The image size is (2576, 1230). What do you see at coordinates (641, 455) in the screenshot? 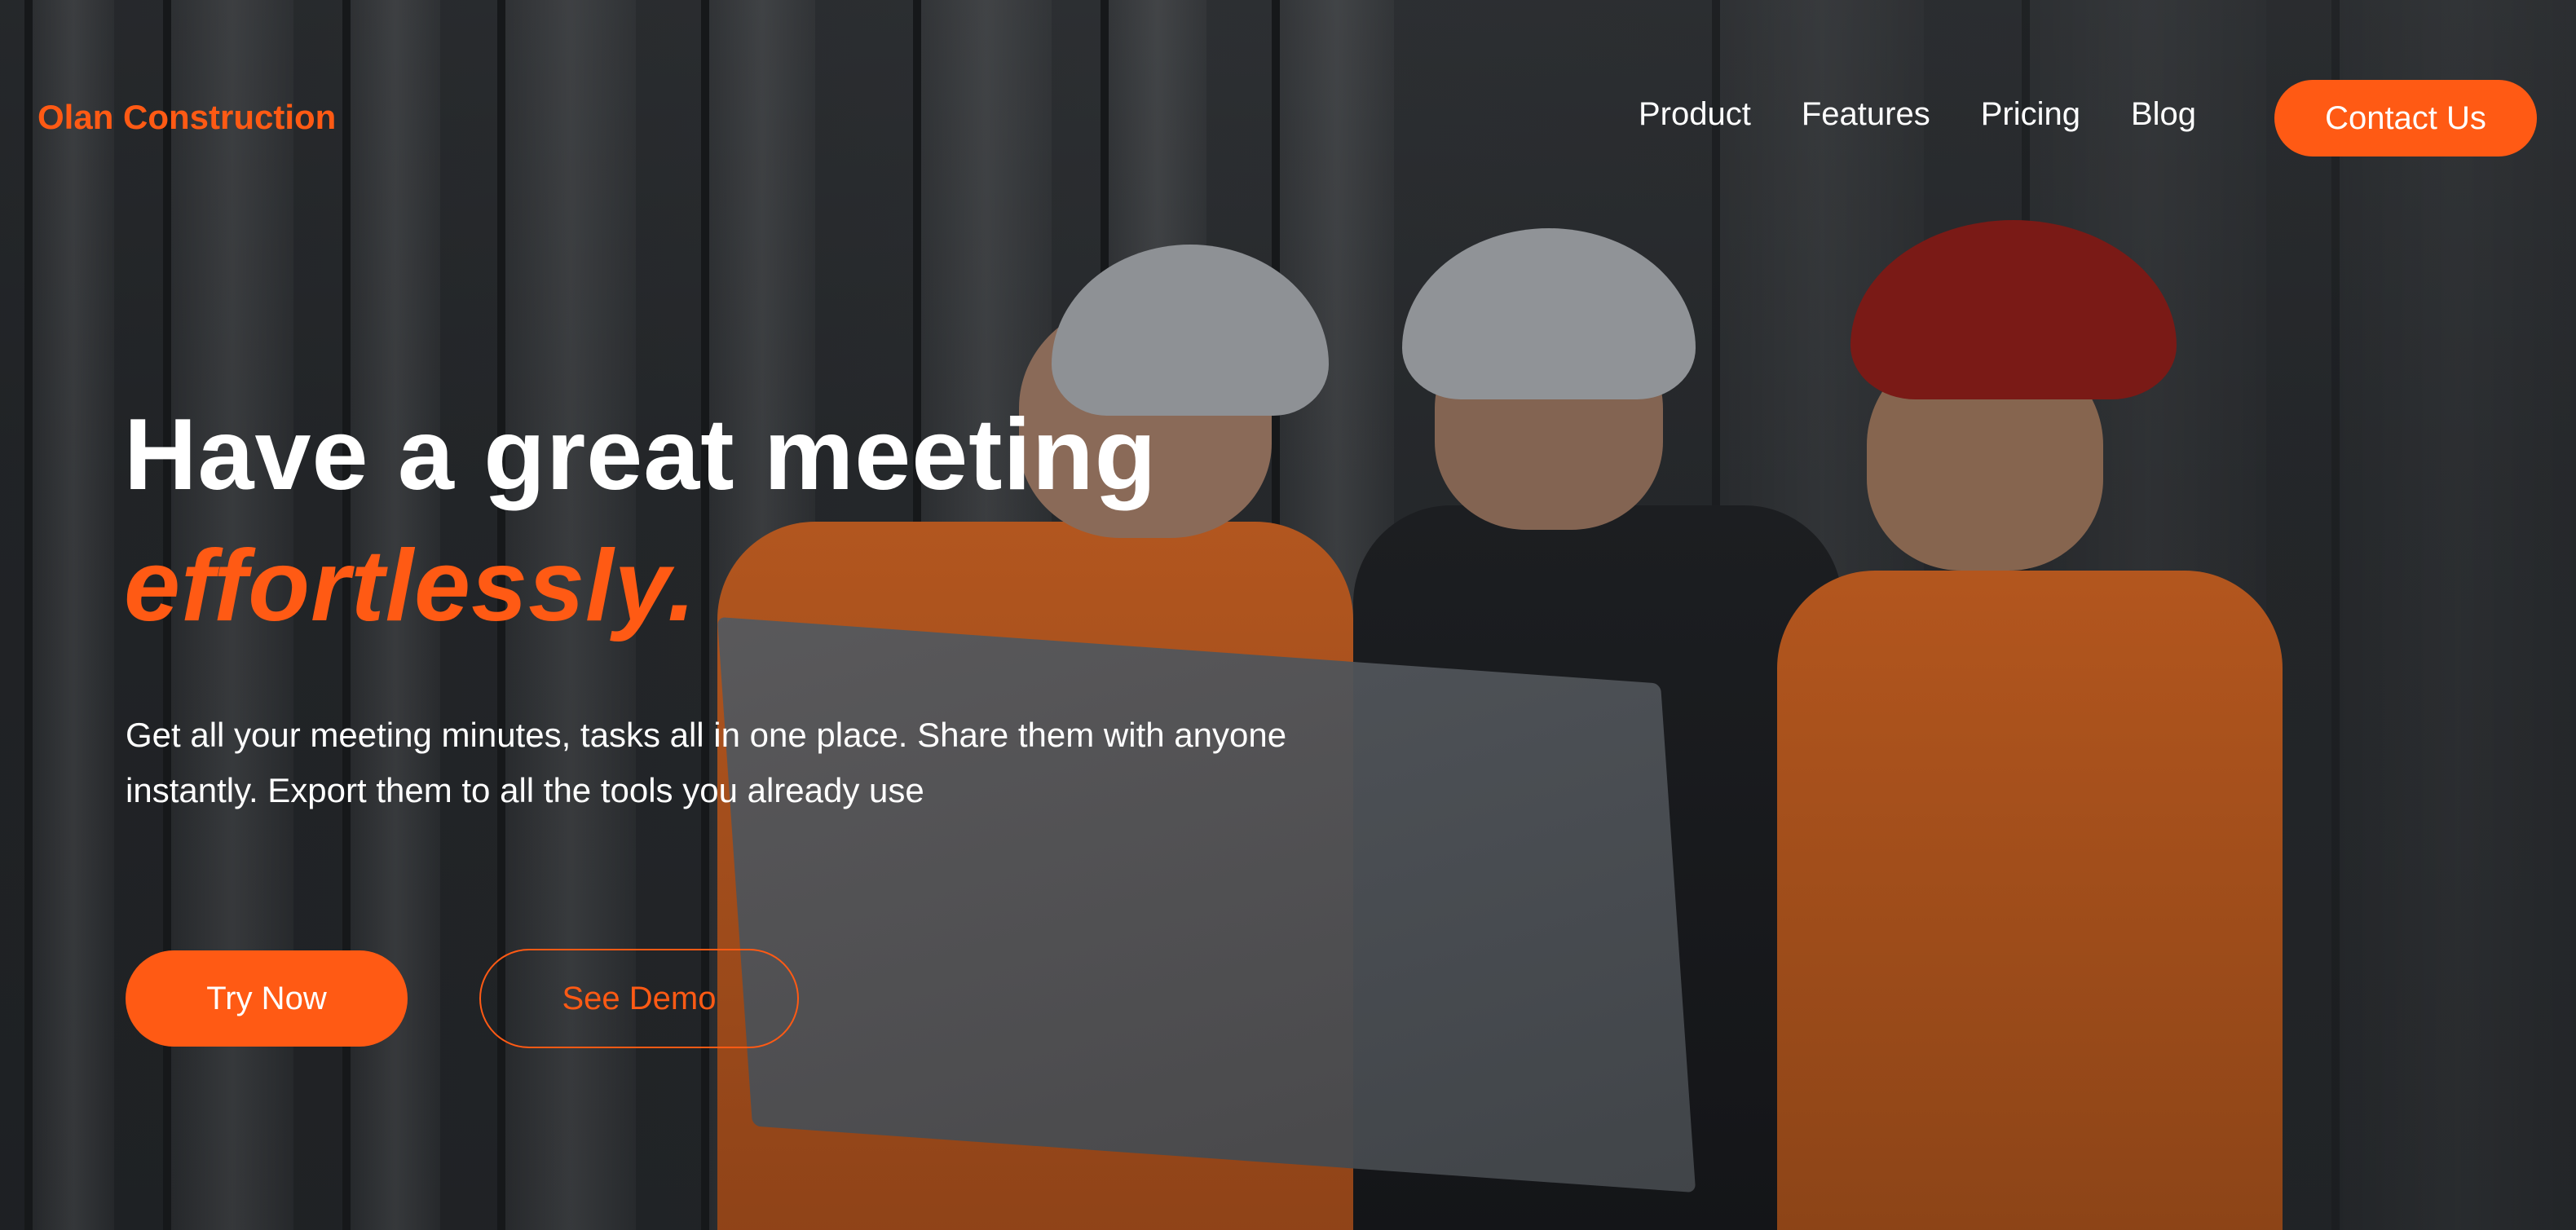
I see `hero-title-line1: Have a great meeting` at bounding box center [641, 455].